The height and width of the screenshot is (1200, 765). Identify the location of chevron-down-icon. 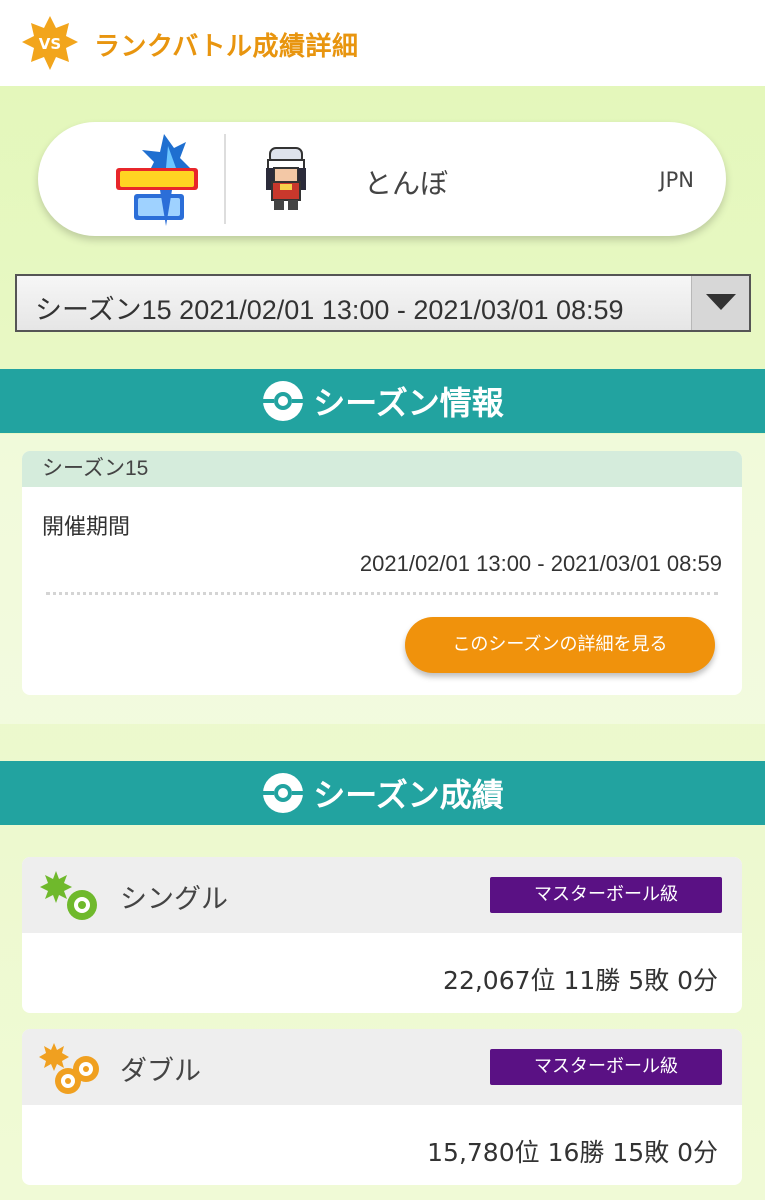
(721, 302).